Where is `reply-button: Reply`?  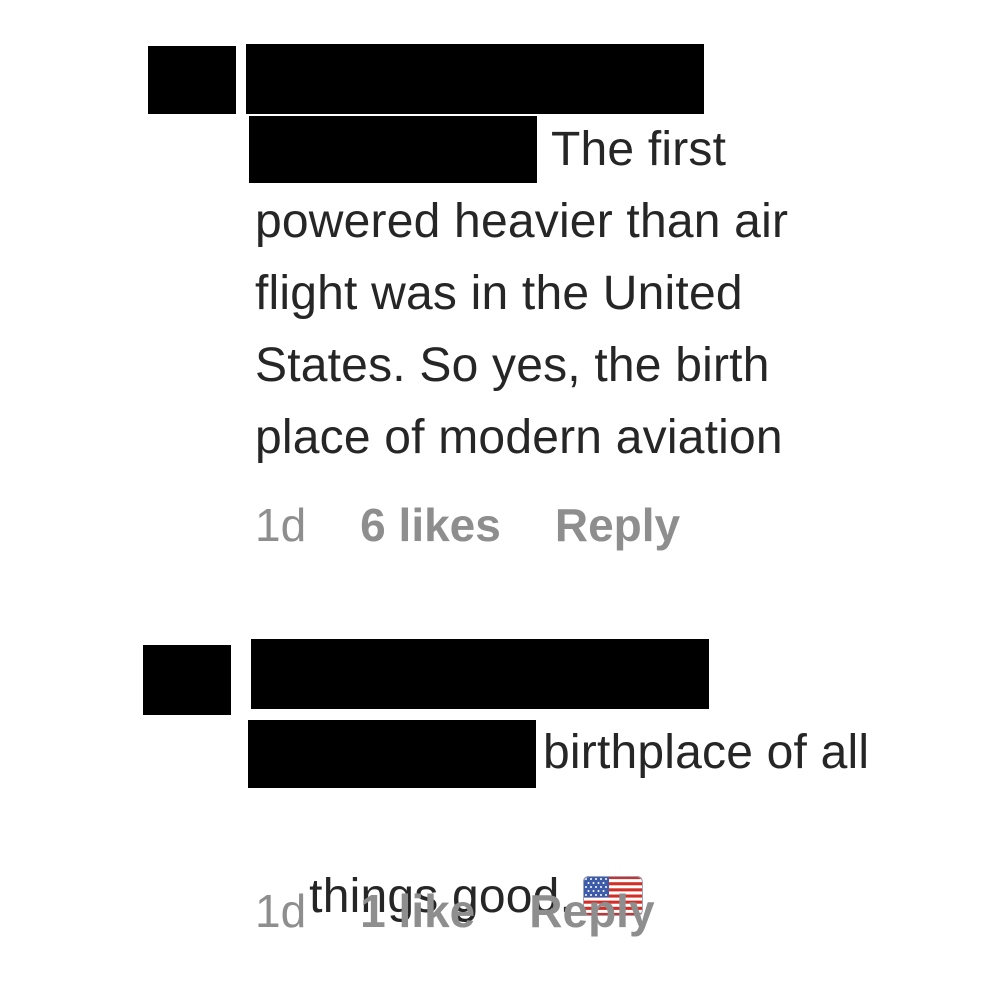
reply-button: Reply is located at coordinates (591, 911).